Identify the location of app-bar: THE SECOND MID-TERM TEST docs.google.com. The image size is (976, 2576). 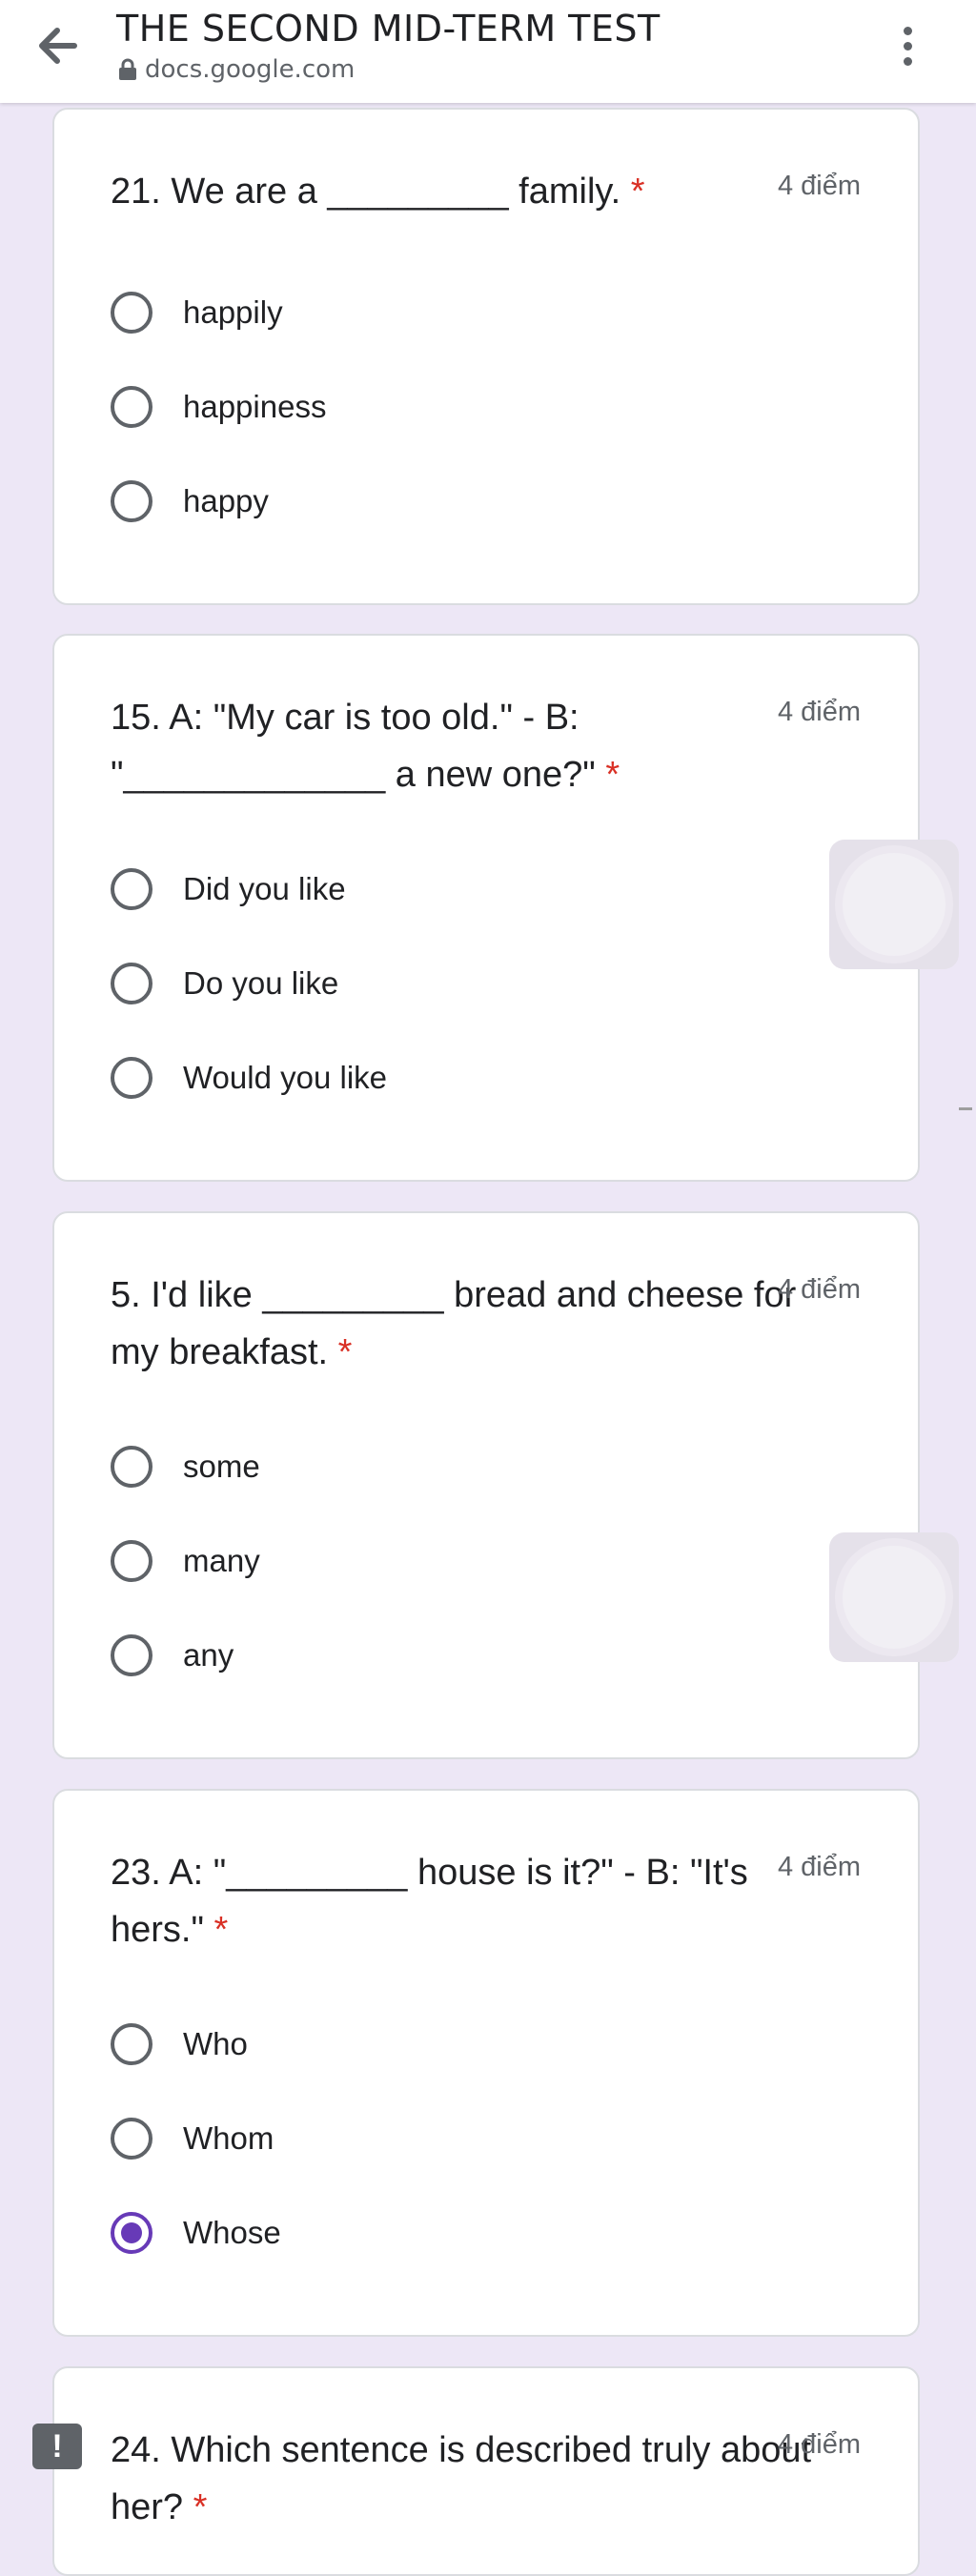
(488, 51).